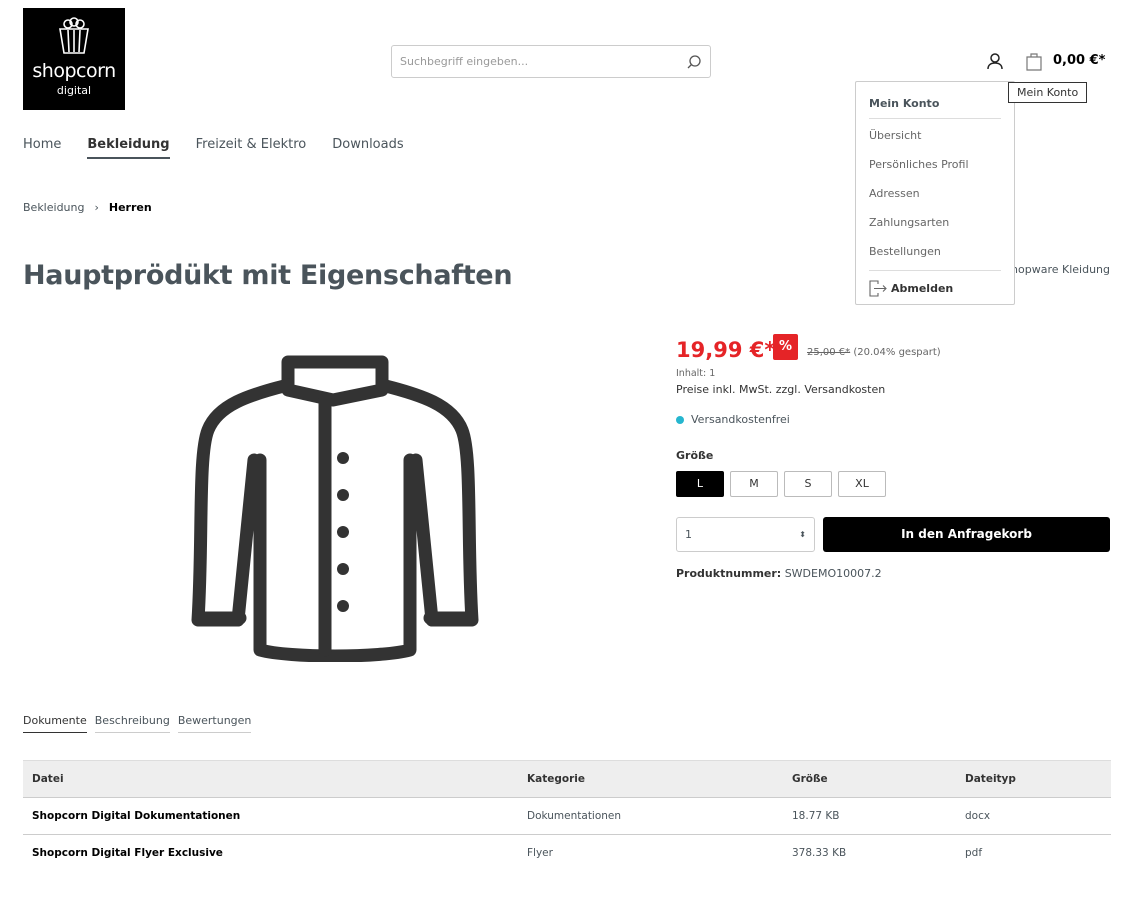 This screenshot has width=1143, height=900. Describe the element at coordinates (695, 455) in the screenshot. I see `size-label: Größe` at that location.